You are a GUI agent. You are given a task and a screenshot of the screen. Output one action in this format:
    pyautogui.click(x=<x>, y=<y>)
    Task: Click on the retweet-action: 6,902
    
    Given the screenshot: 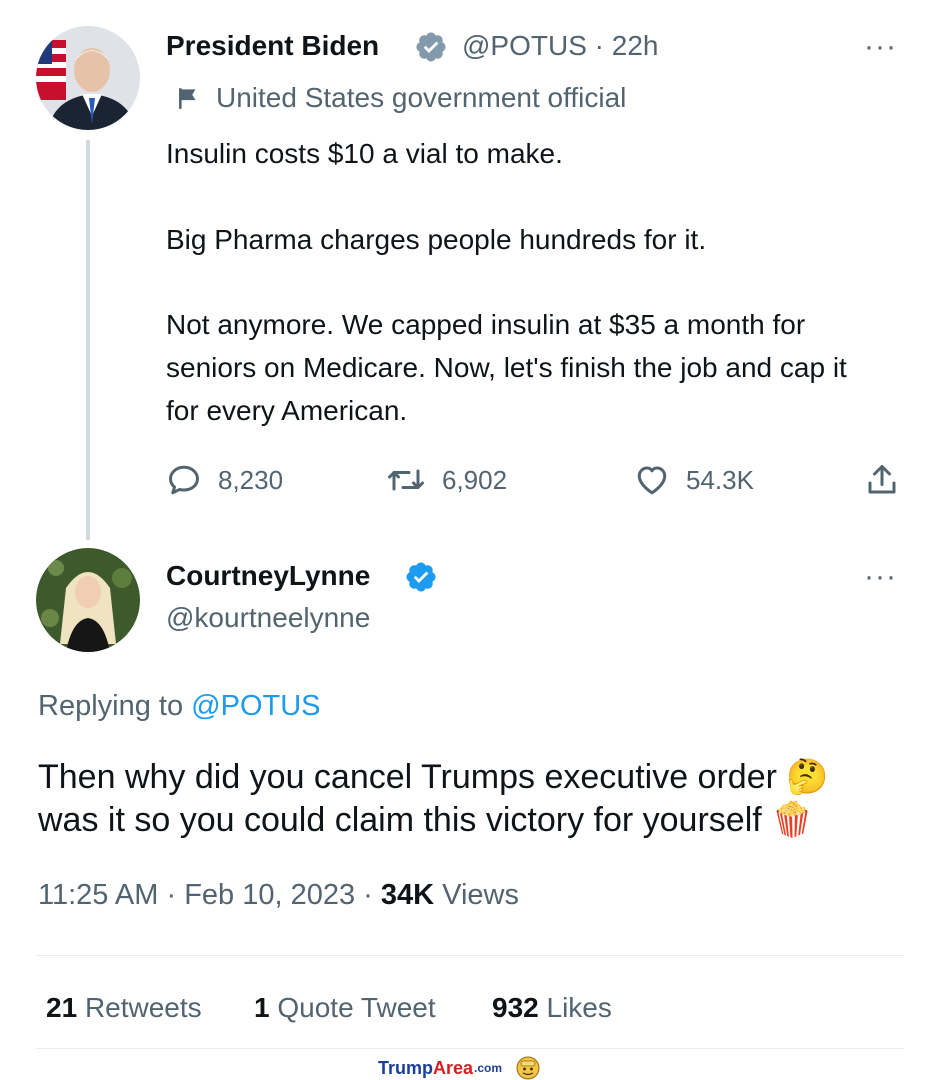 What is the action you would take?
    pyautogui.click(x=446, y=480)
    